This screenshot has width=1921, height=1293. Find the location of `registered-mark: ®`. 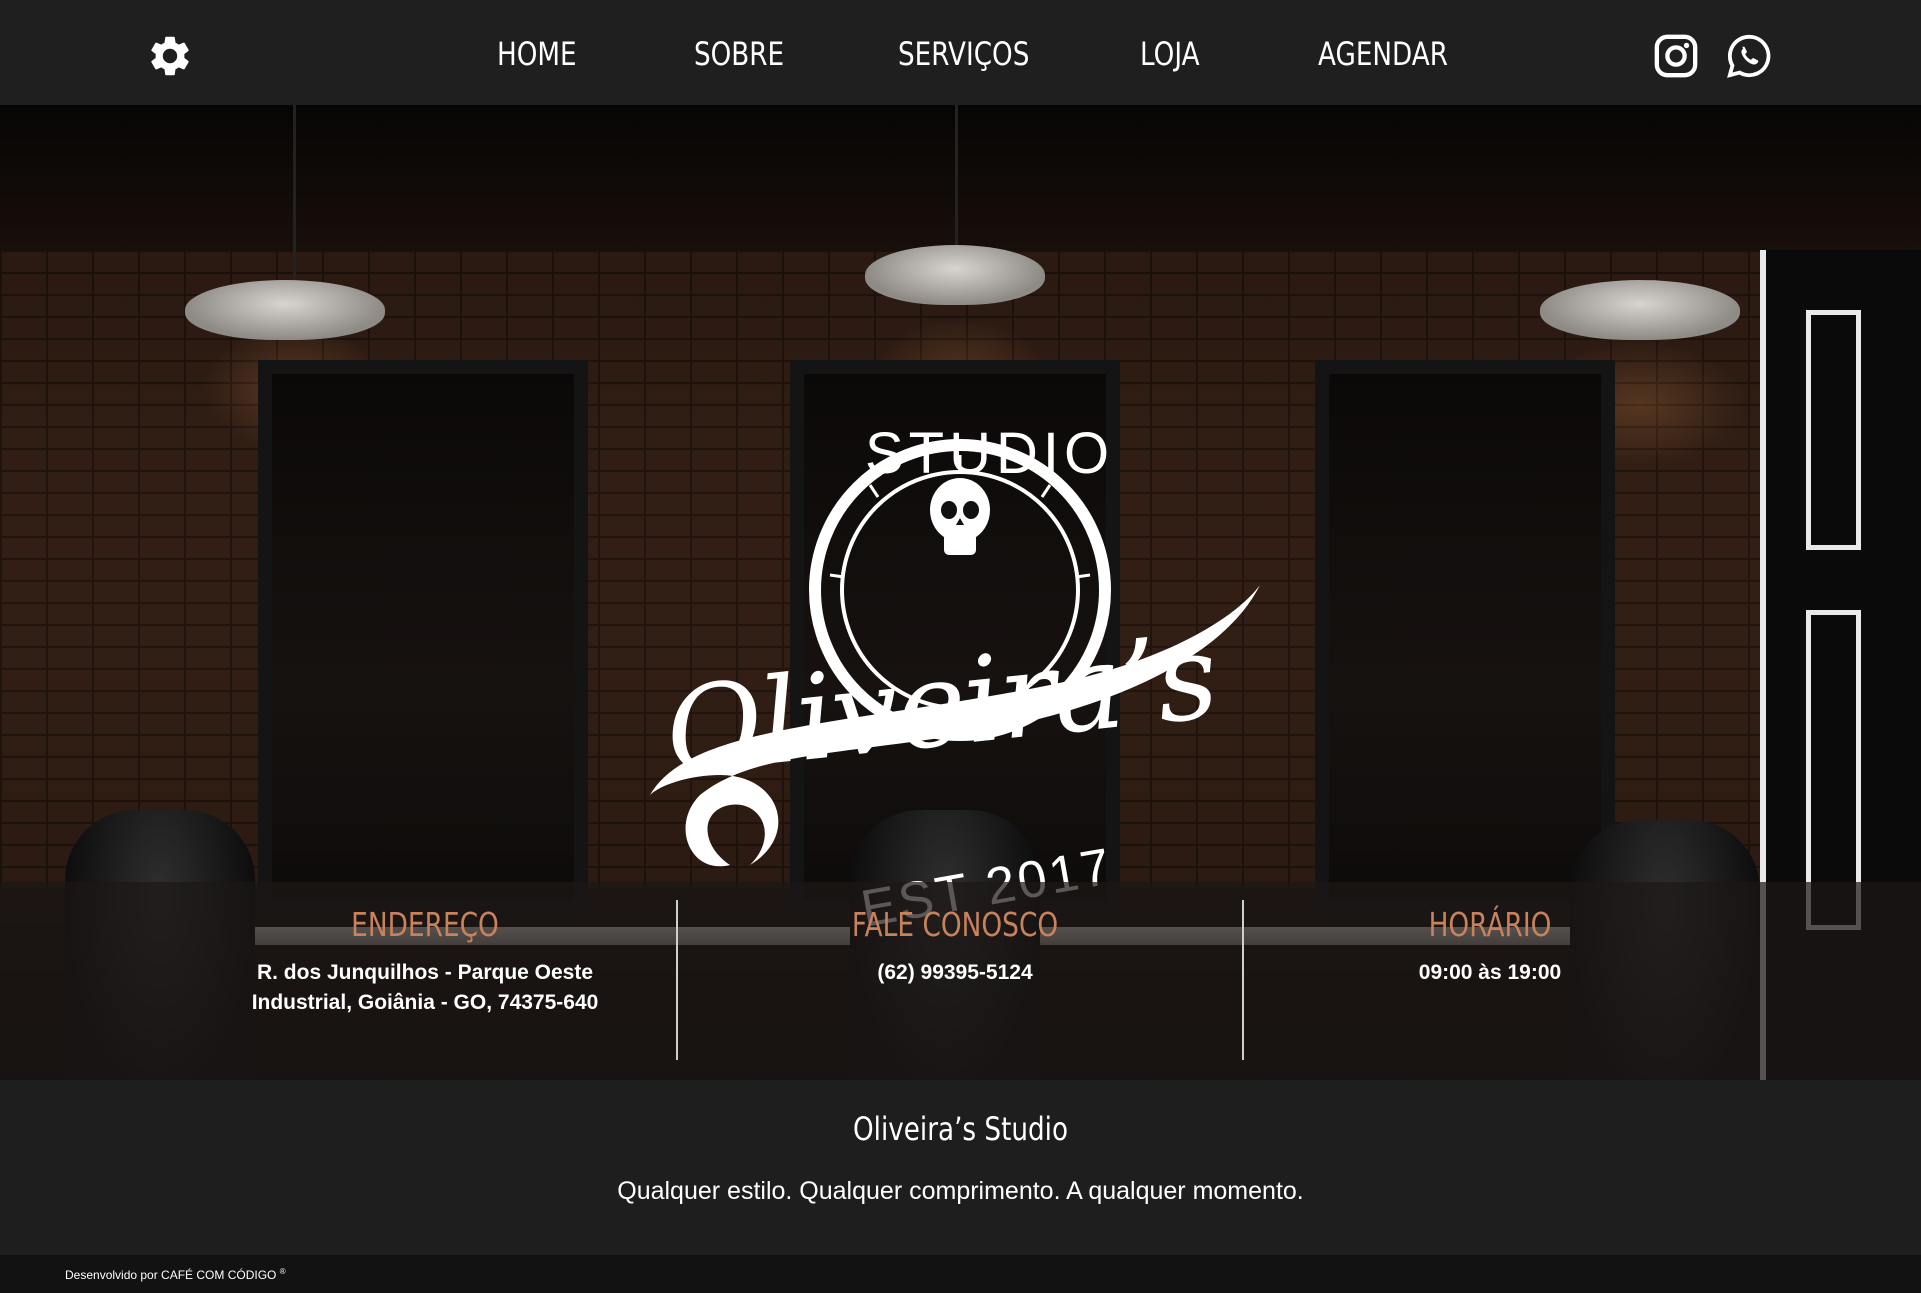

registered-mark: ® is located at coordinates (282, 1271).